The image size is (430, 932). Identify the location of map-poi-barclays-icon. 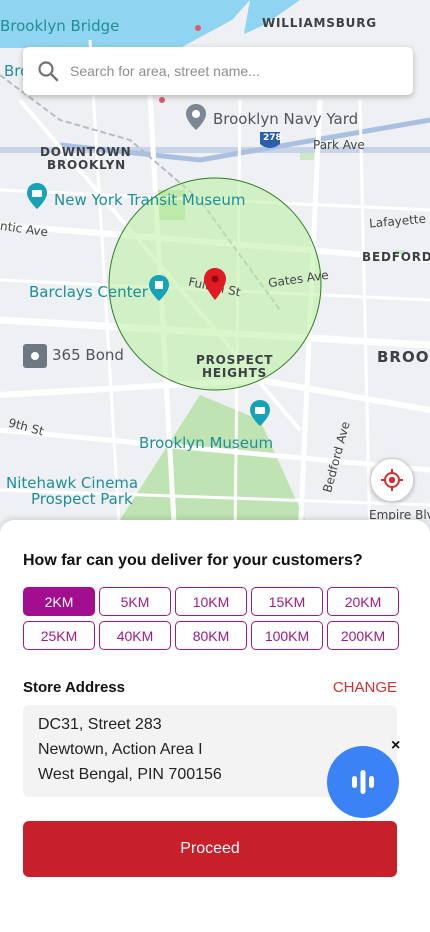
(159, 288).